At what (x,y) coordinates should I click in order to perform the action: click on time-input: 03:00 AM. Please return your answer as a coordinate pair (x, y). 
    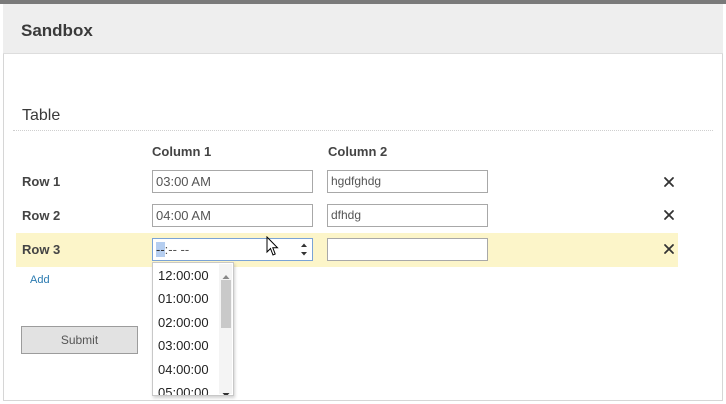
    Looking at the image, I should click on (232, 181).